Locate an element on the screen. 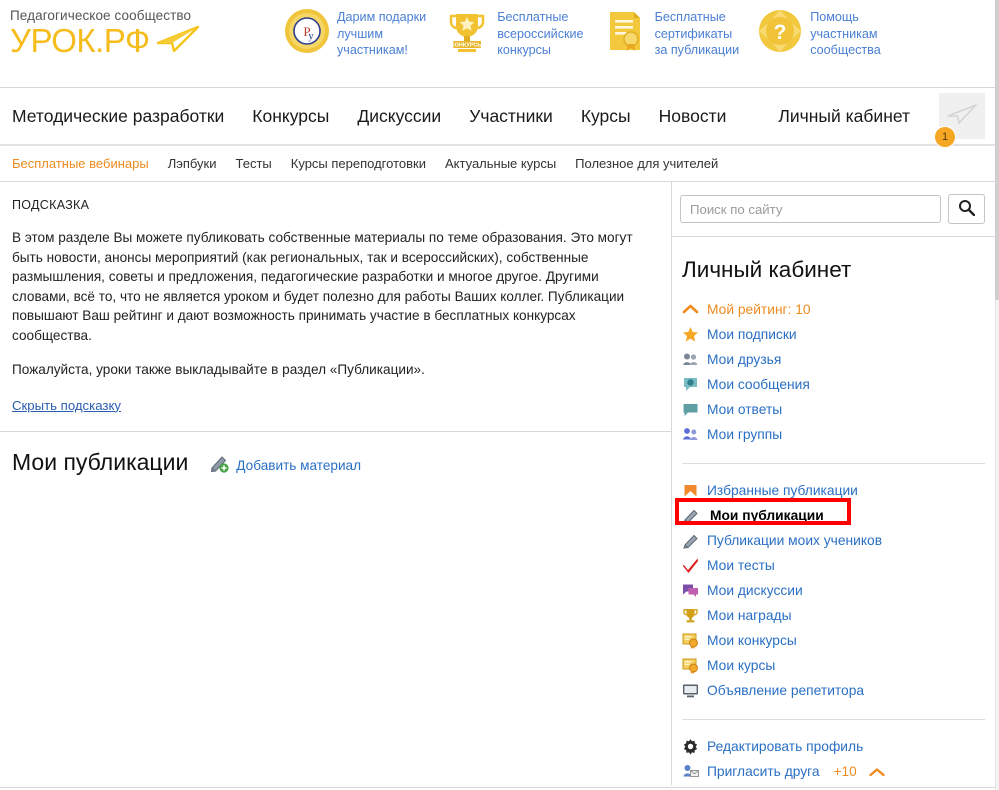 The height and width of the screenshot is (790, 999). sidebar-item-label: Мои сообщения is located at coordinates (758, 384).